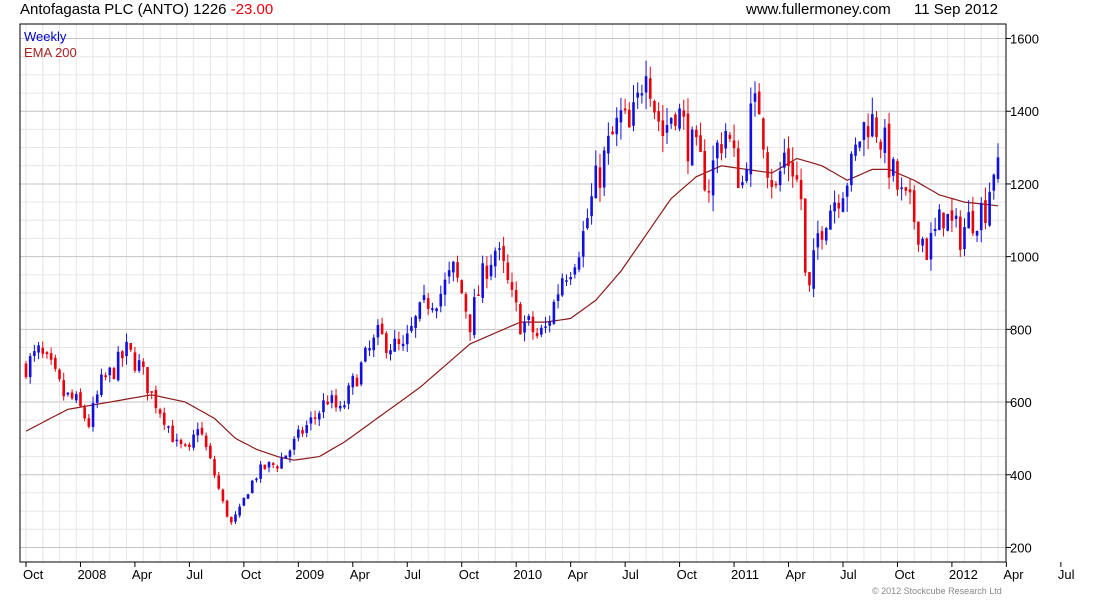 The image size is (1100, 600). I want to click on y-tick-label: 1400, so click(1024, 111).